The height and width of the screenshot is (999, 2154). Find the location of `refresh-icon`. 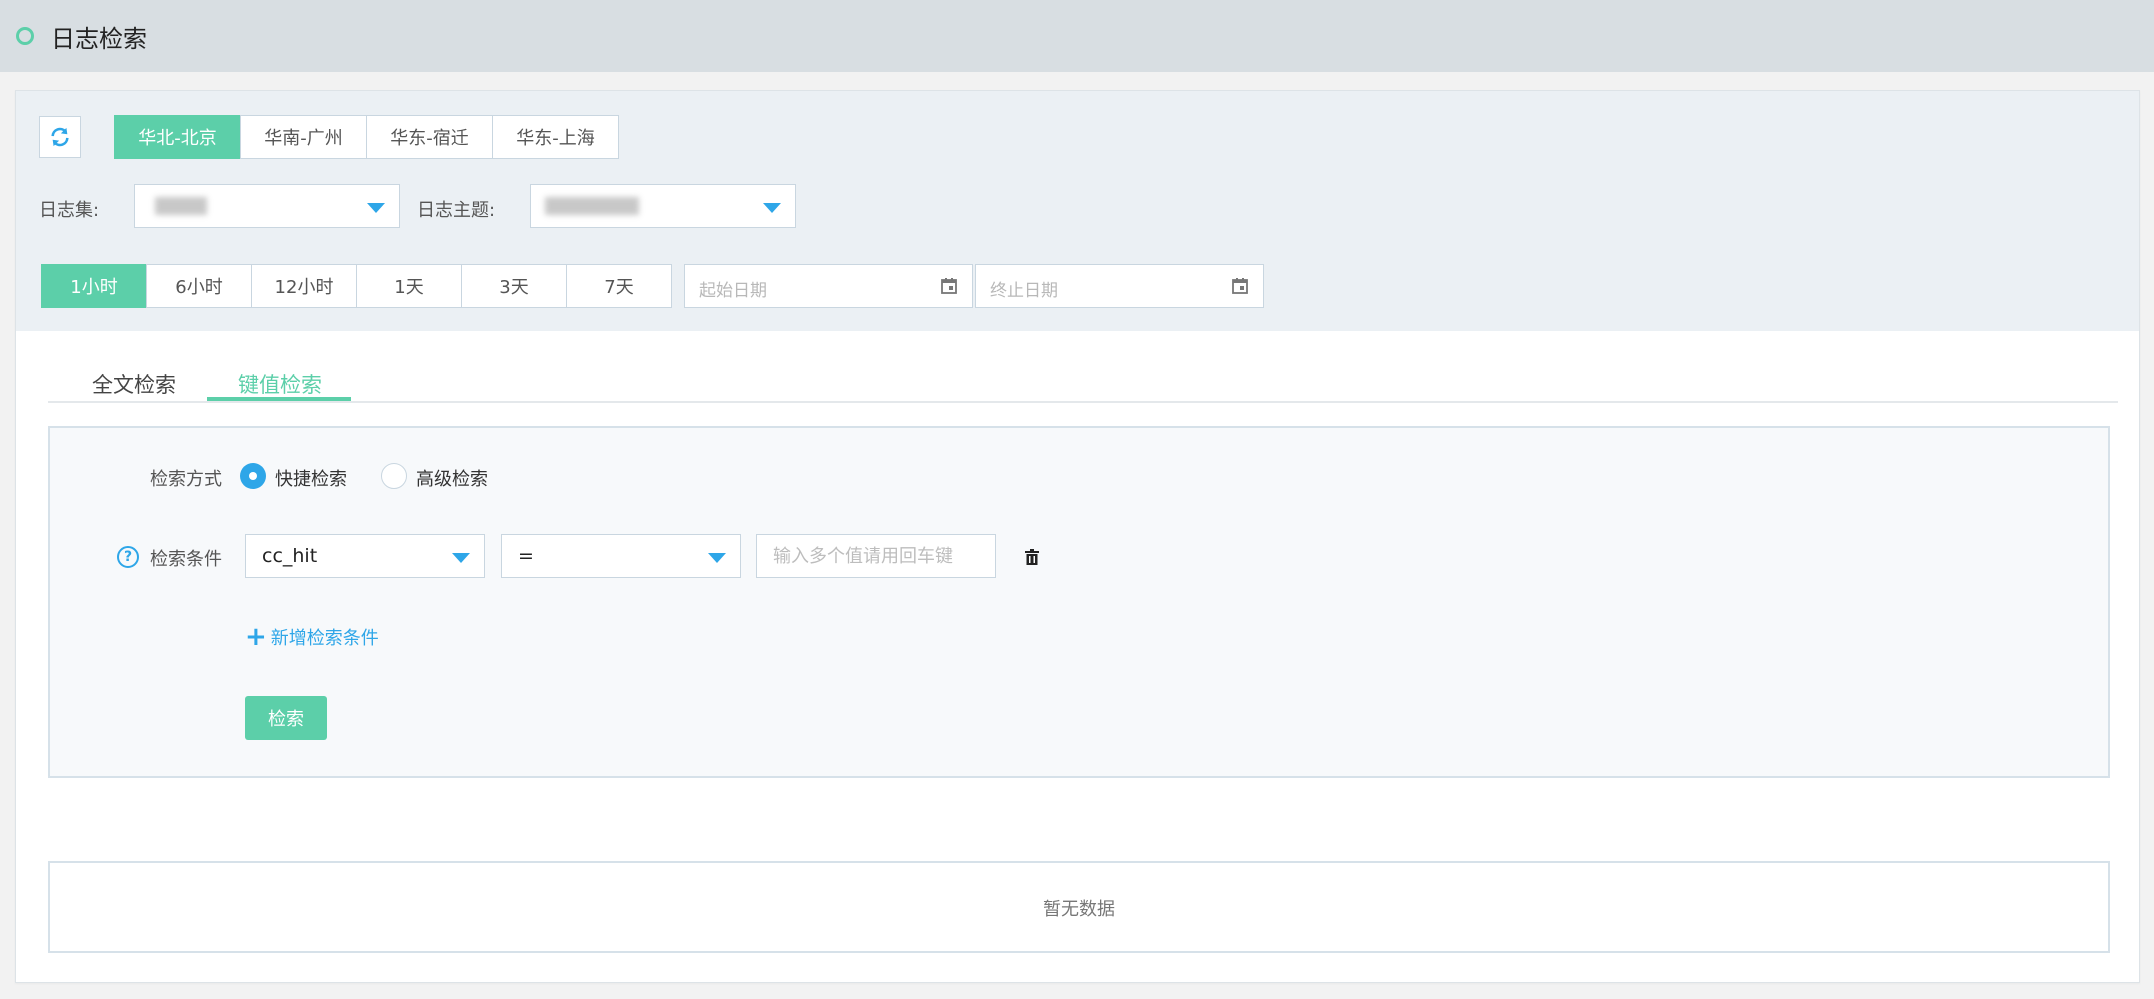

refresh-icon is located at coordinates (60, 137).